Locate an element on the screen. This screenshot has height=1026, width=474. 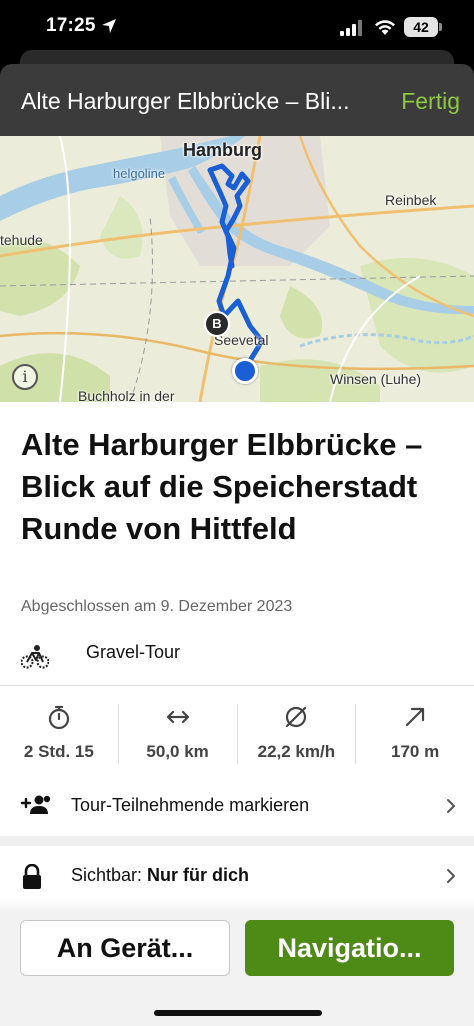
modal-header: Alte Harburger Elbbrücke – Bli... Fertig is located at coordinates (237, 100).